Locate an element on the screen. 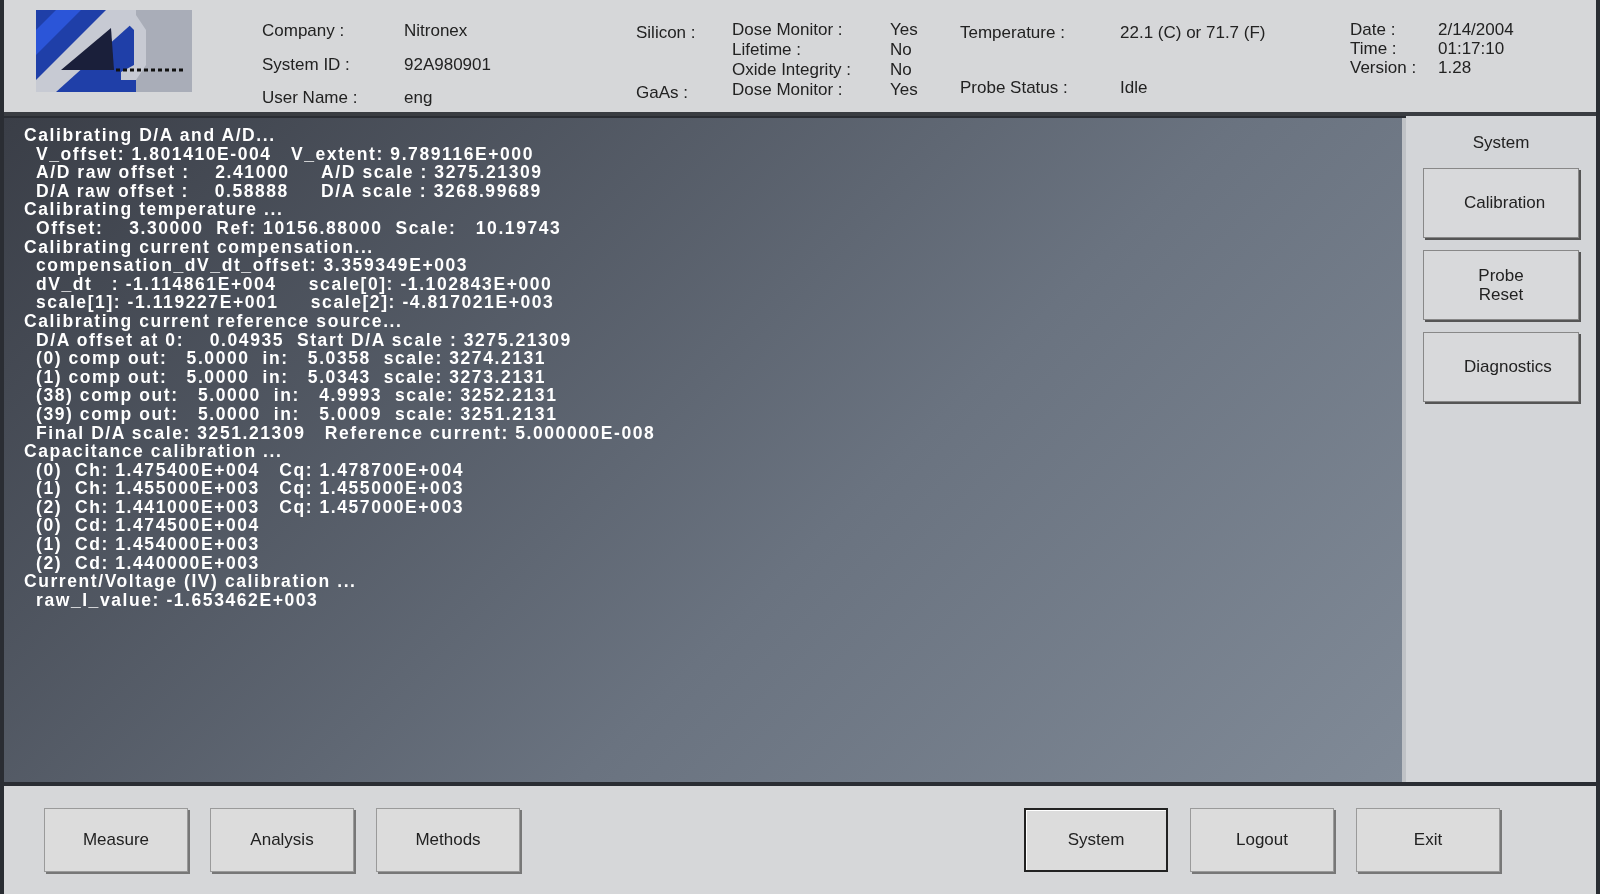 This screenshot has height=894, width=1600. log-line: scale[1]: -1.119227E+001 scale[2]: -4.817021E+003 is located at coordinates (295, 302).